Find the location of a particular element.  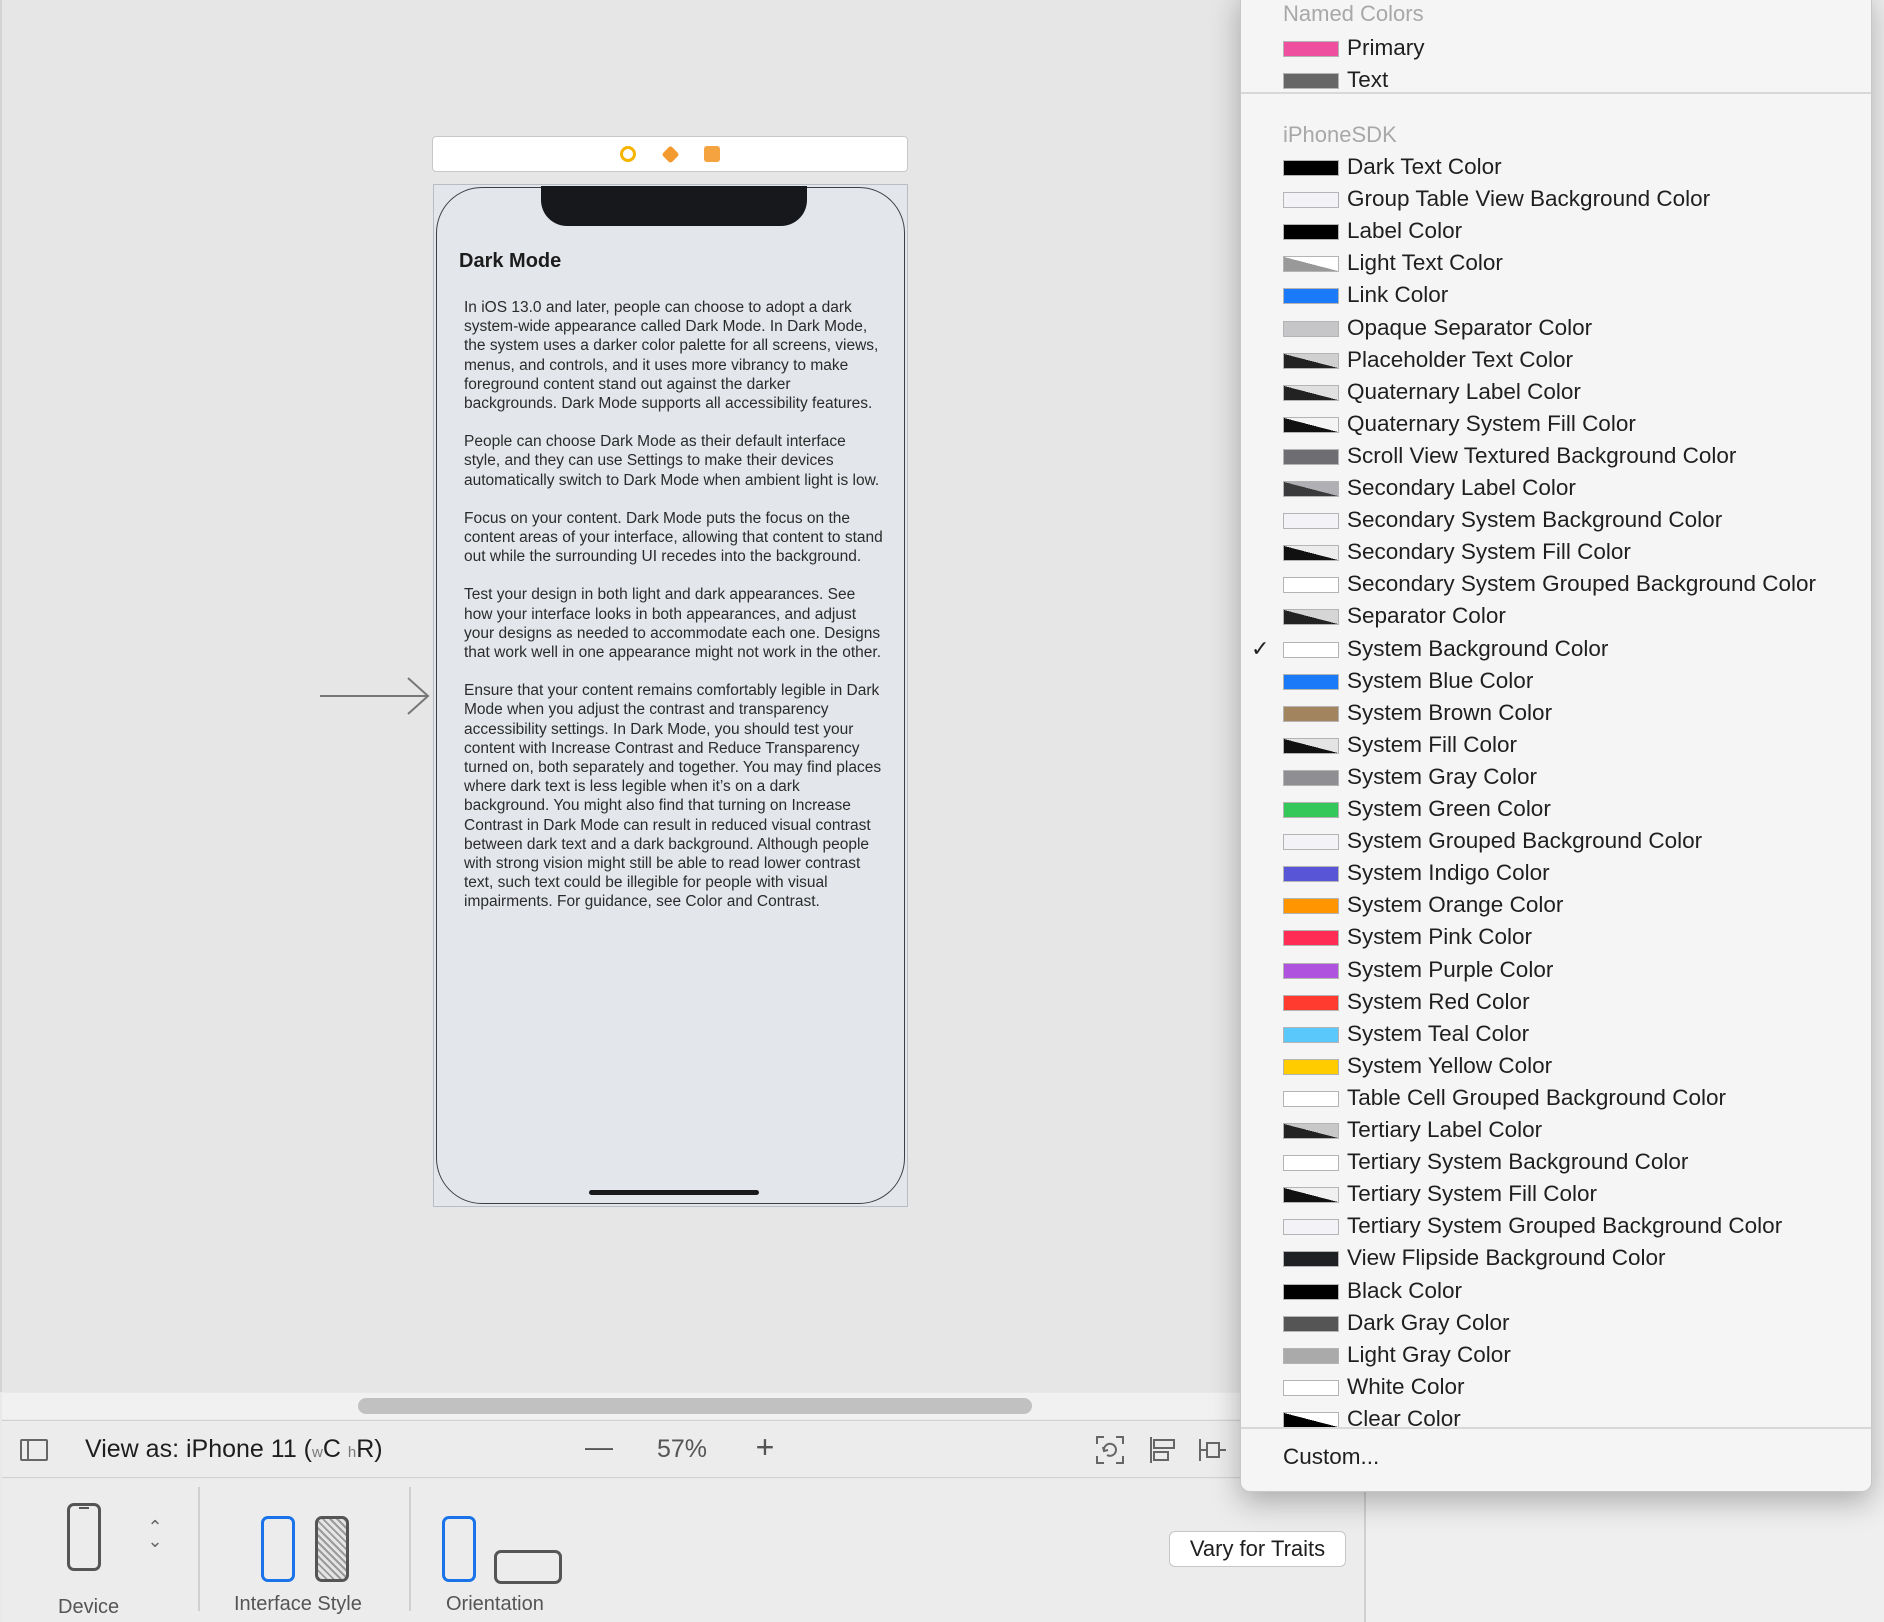

color-menu-item: Secondary Label Color is located at coordinates (1556, 489).